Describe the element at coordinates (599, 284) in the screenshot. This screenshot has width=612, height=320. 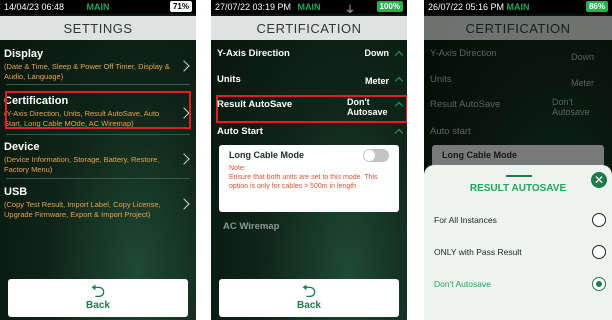
I see `radio-button-selected` at that location.